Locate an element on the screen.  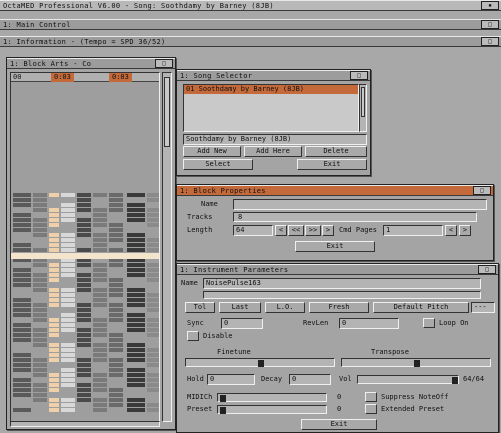
instrument-slider is located at coordinates (342, 295).